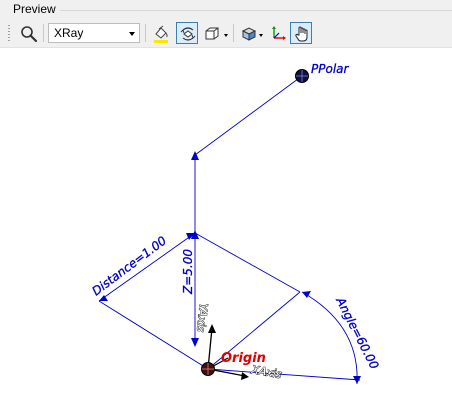  Describe the element at coordinates (9, 33) in the screenshot. I see `toolbar-grip` at that location.